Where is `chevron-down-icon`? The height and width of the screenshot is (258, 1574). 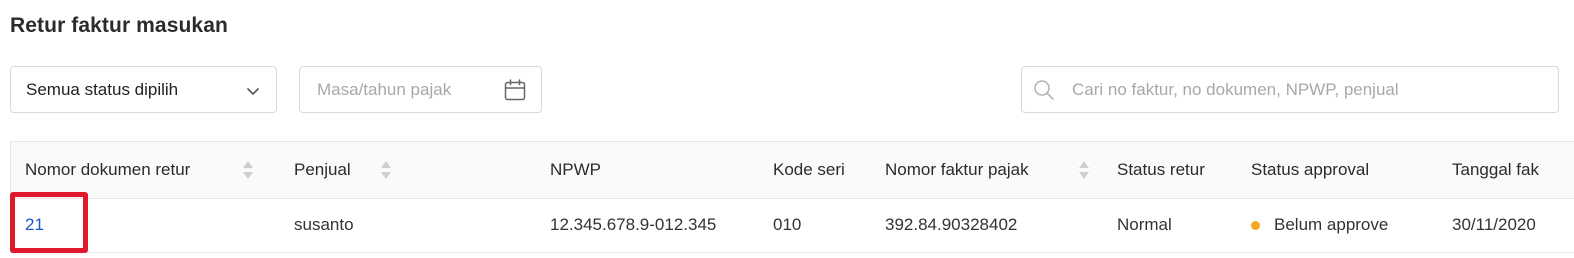 chevron-down-icon is located at coordinates (253, 90).